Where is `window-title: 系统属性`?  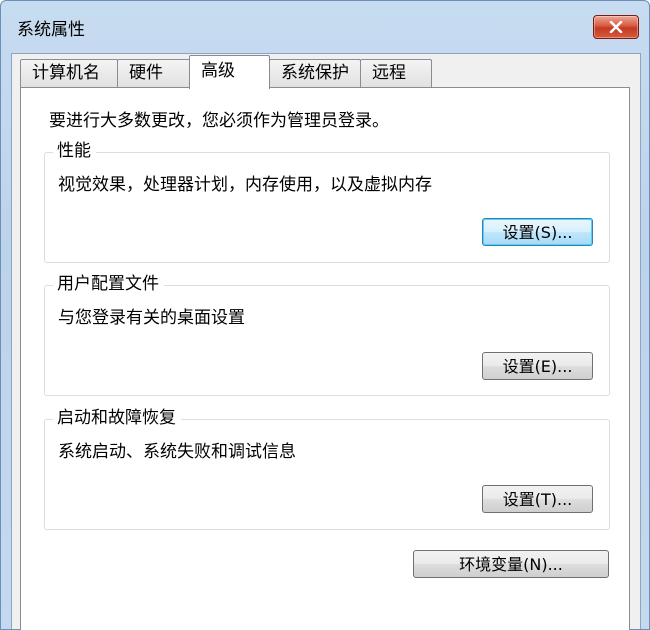
window-title: 系统属性 is located at coordinates (51, 30).